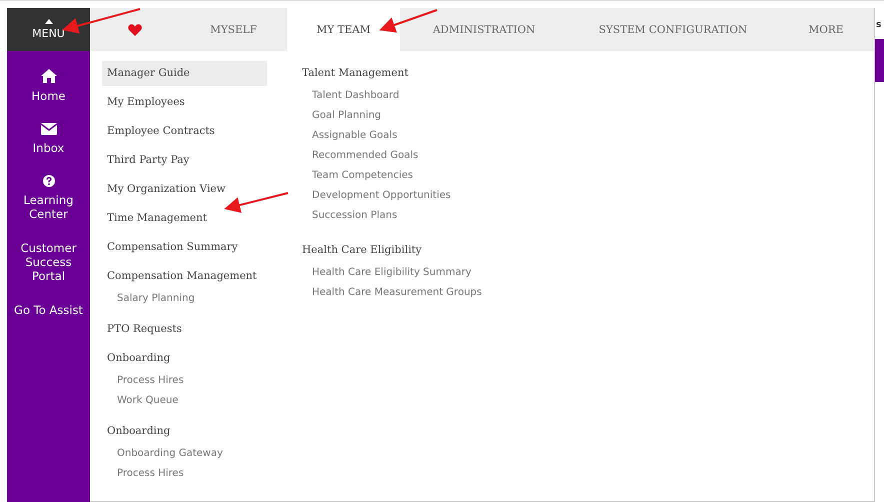 The width and height of the screenshot is (884, 502). I want to click on sidebar-item: Inbox, so click(48, 139).